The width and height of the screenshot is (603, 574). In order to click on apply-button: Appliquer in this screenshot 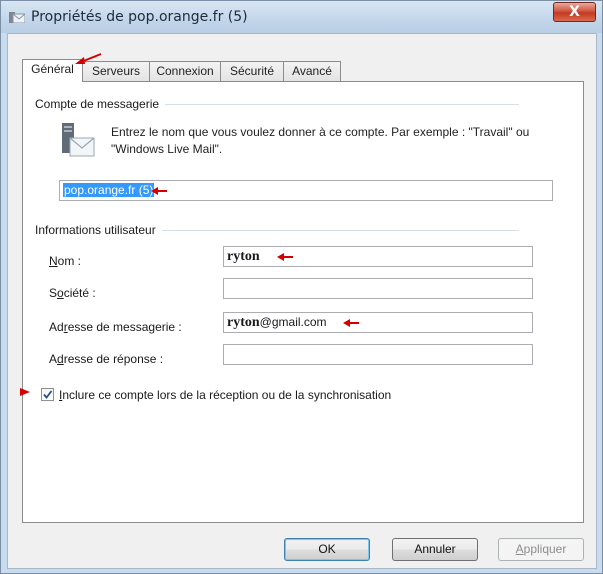, I will do `click(541, 549)`.